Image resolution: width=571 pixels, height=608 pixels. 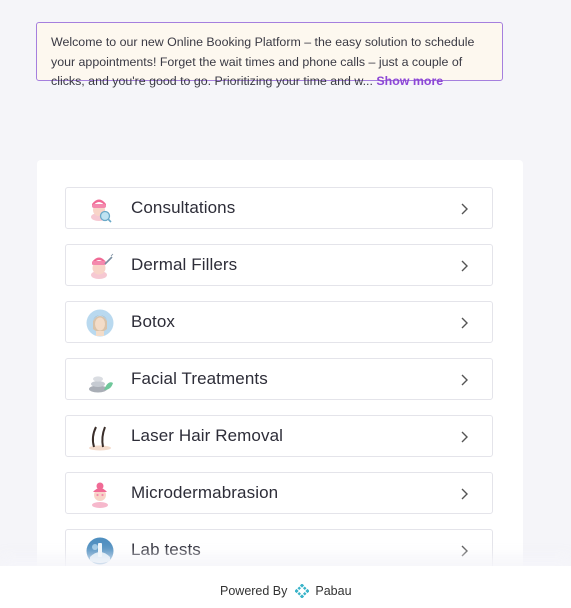 I want to click on category-item-facial-treatments: Facial Treatments, so click(x=279, y=379).